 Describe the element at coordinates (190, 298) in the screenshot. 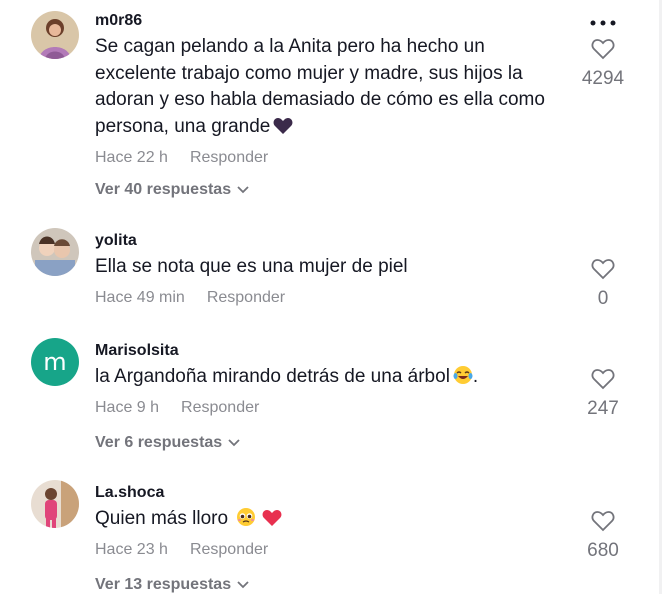

I see `comment-meta: Hace 49 min Responder` at that location.